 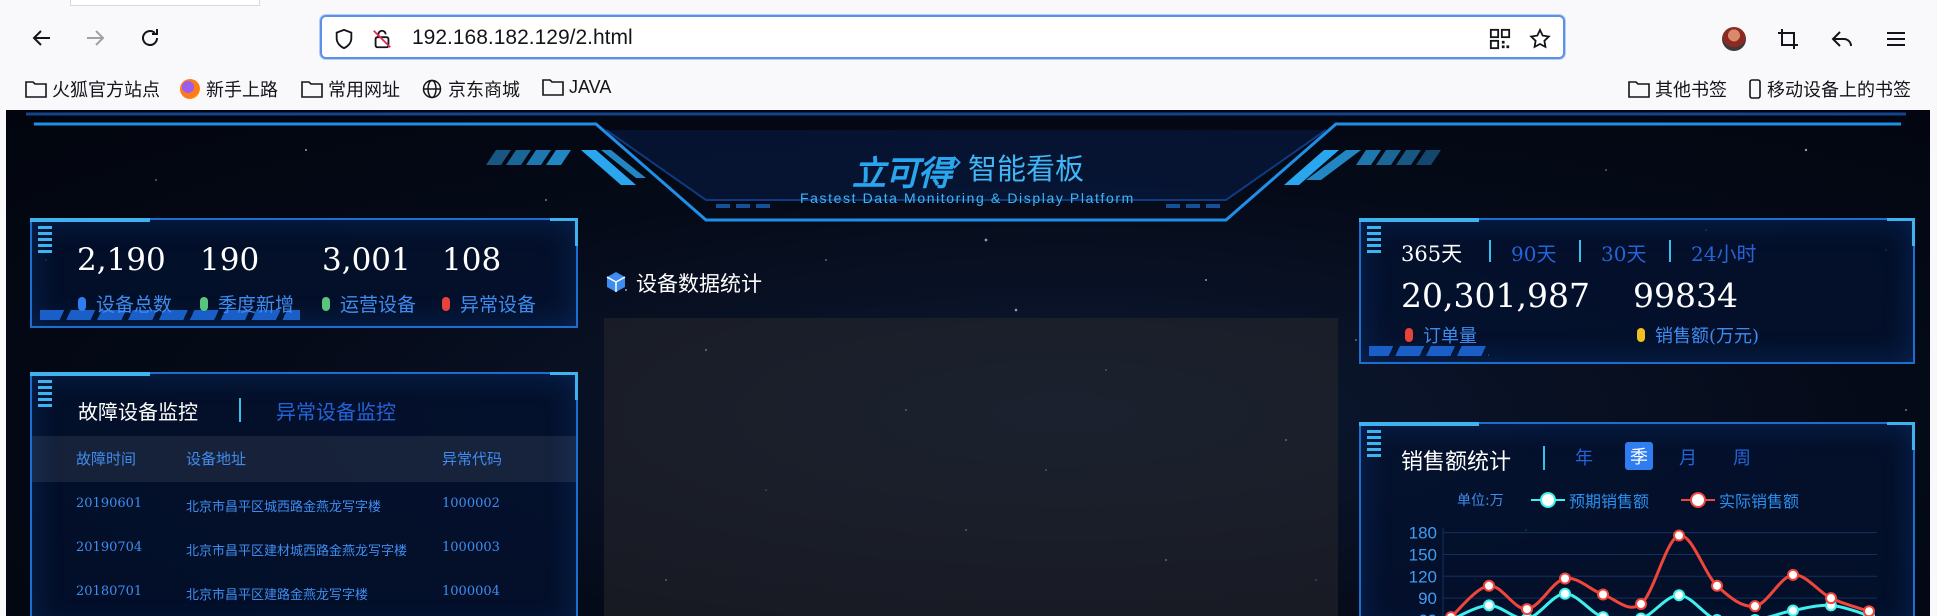 I want to click on back-button, so click(x=42, y=38).